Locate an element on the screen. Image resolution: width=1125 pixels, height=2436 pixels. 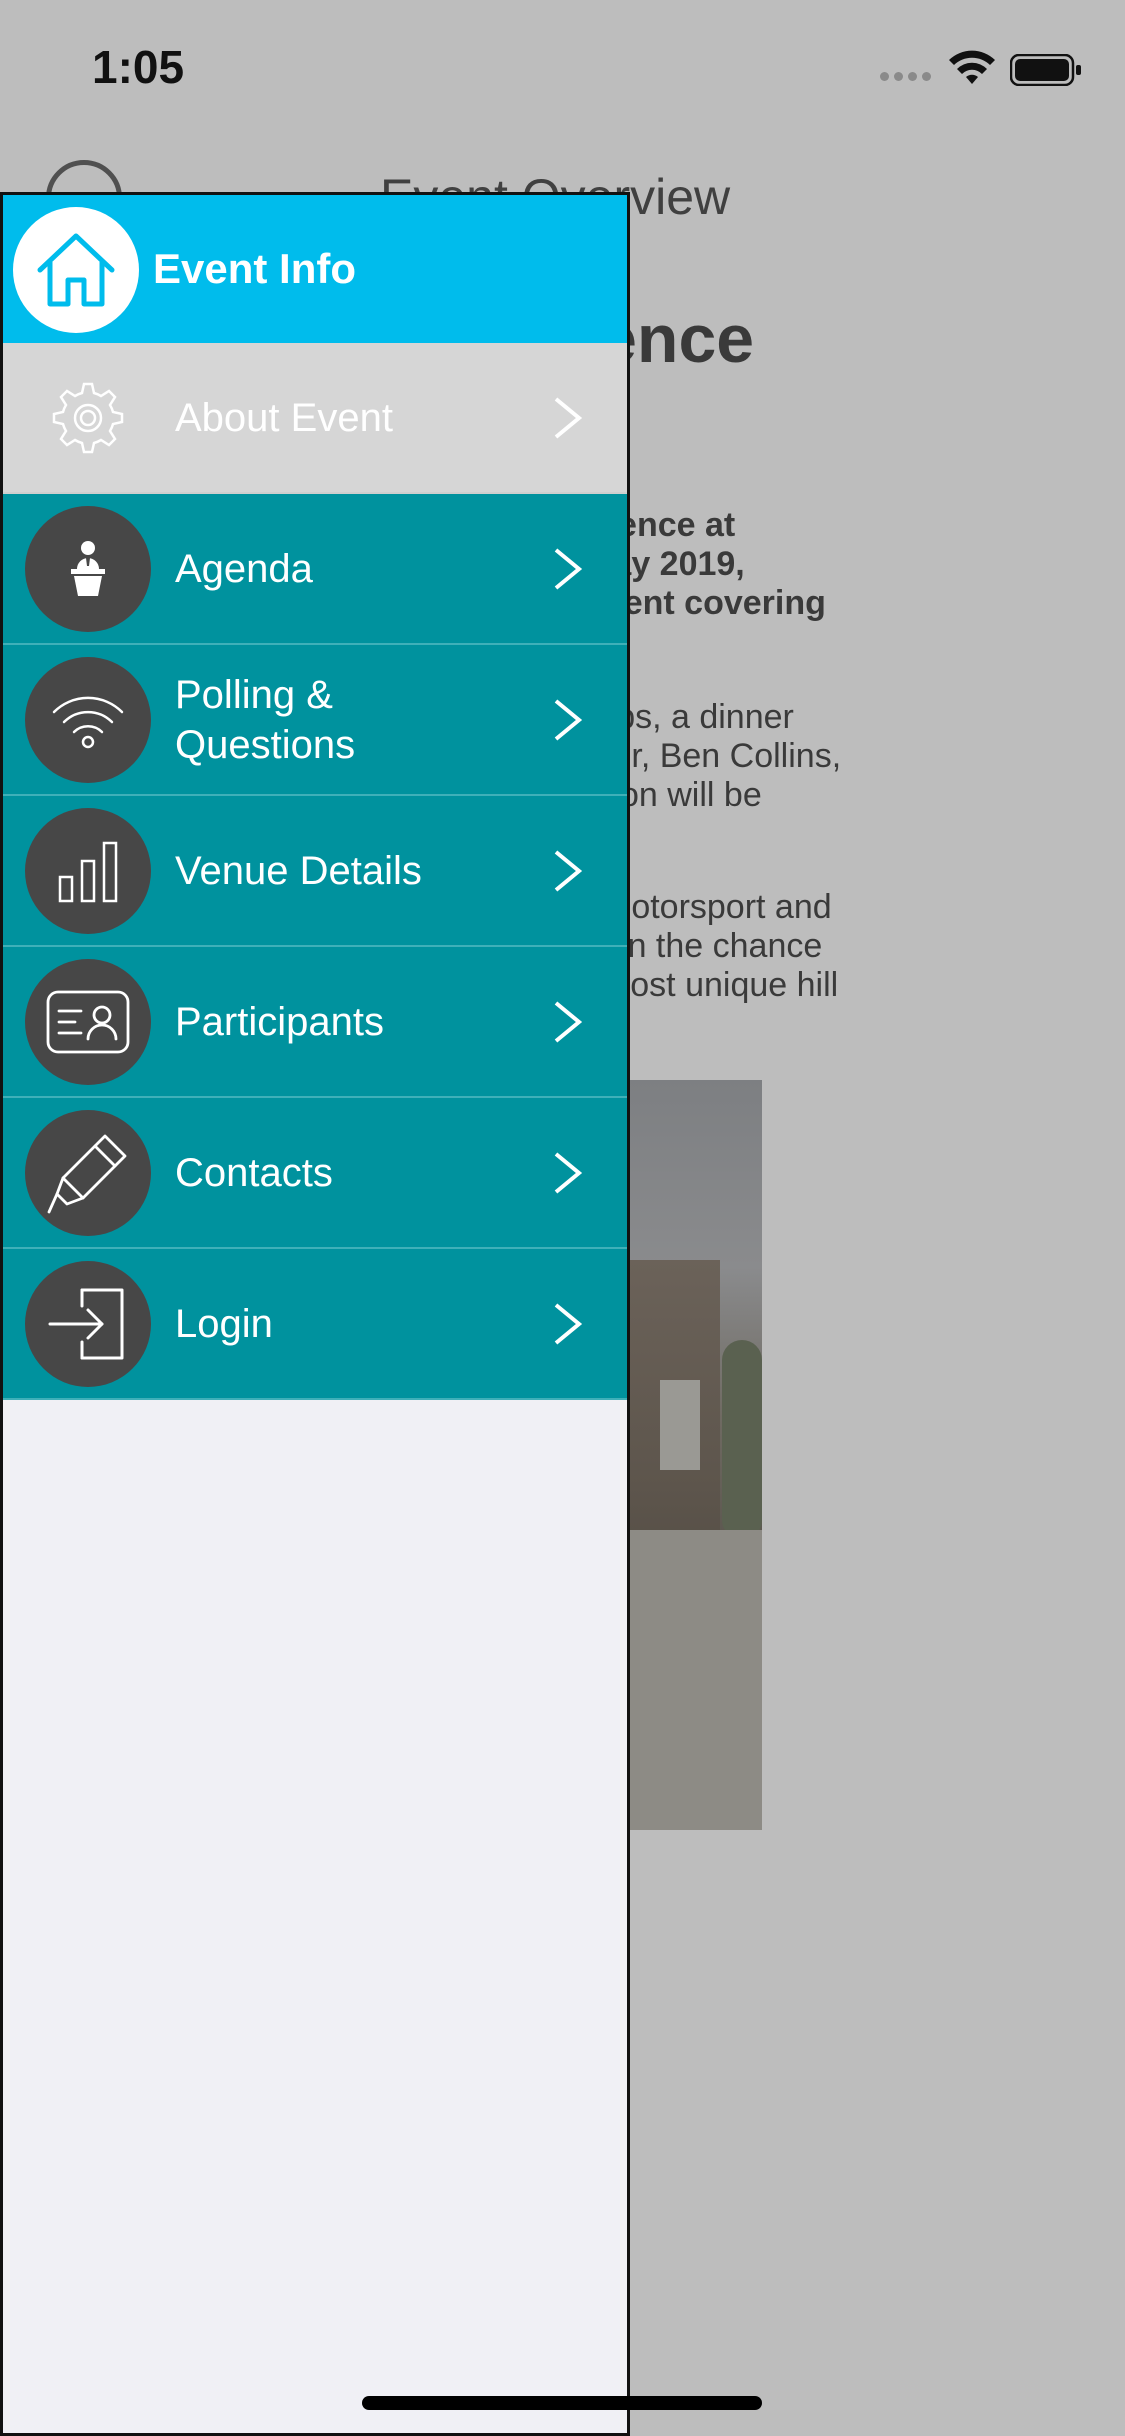
menu-item-polling-questions: Polling & Questions is located at coordinates (315, 720).